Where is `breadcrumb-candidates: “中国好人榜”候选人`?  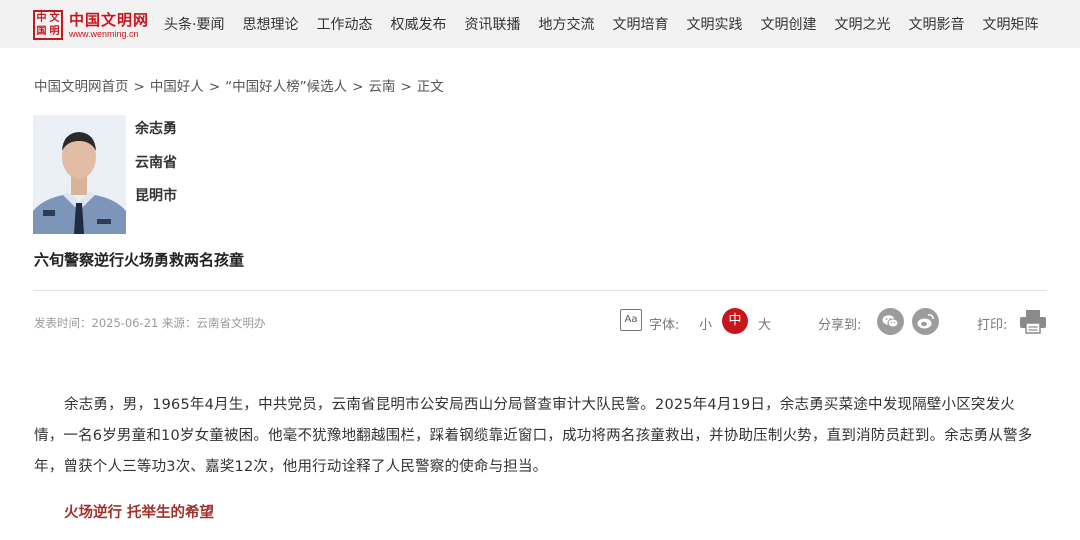
breadcrumb-candidates: “中国好人榜”候选人 is located at coordinates (286, 87).